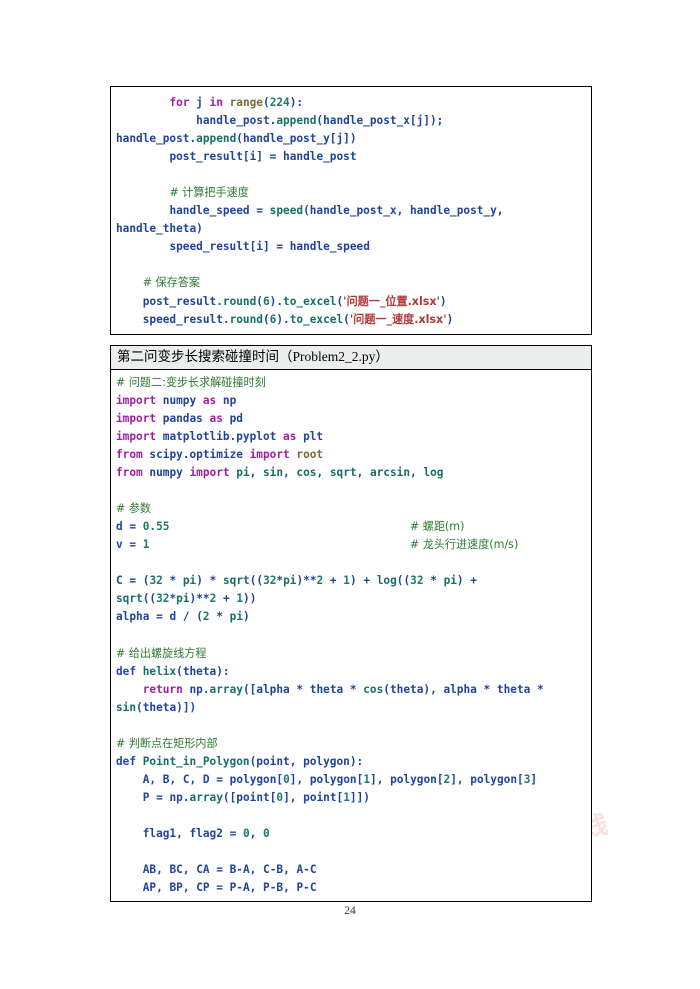 This screenshot has width=700, height=989. What do you see at coordinates (191, 382) in the screenshot?
I see `code-line: # 问题二:变步长求解碰撞时刻` at bounding box center [191, 382].